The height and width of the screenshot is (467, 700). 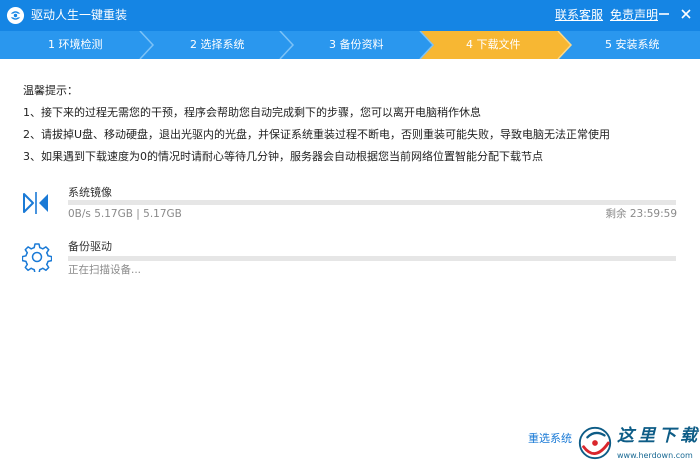 What do you see at coordinates (217, 44) in the screenshot?
I see `step-2-label: 2 选择系统` at bounding box center [217, 44].